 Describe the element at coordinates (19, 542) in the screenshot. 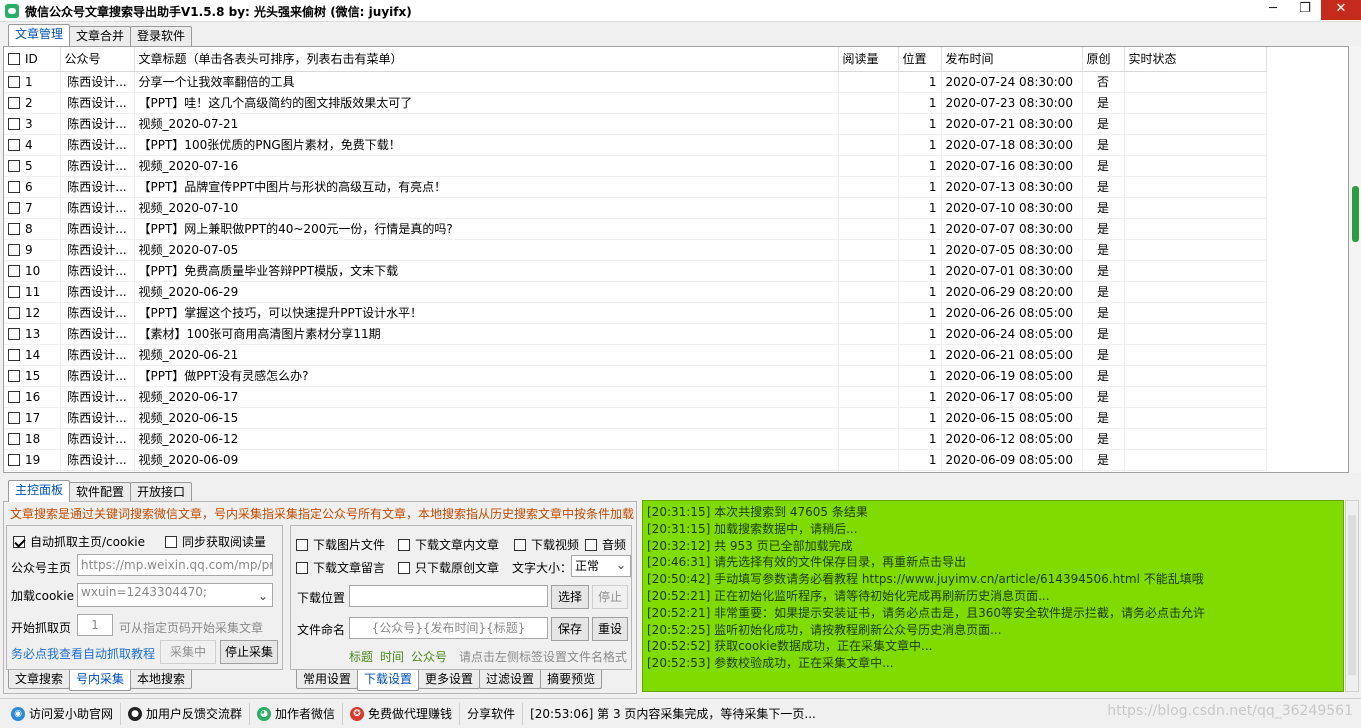

I see `auto-cookie-check` at that location.